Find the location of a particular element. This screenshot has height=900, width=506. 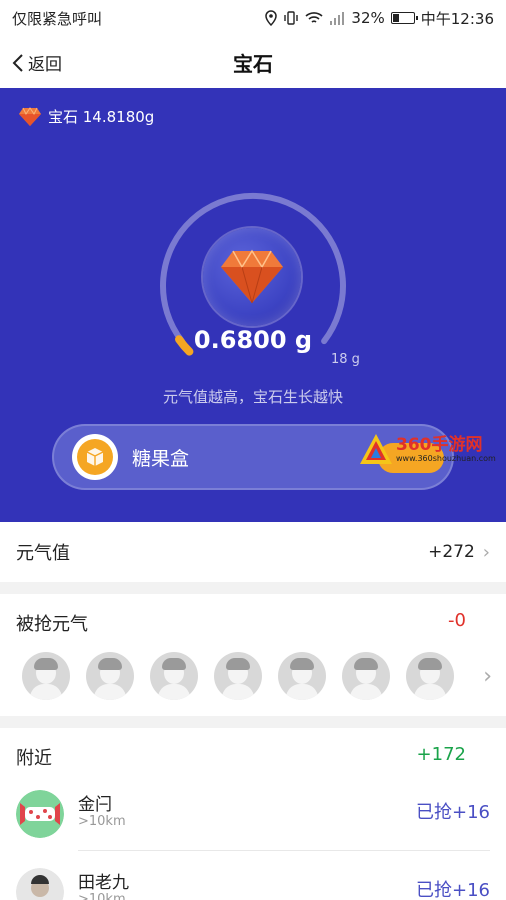

genki-value: +272 is located at coordinates (451, 552).